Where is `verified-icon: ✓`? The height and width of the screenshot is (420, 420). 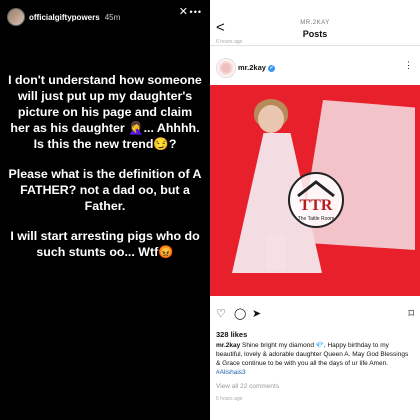
verified-icon: ✓ is located at coordinates (272, 68).